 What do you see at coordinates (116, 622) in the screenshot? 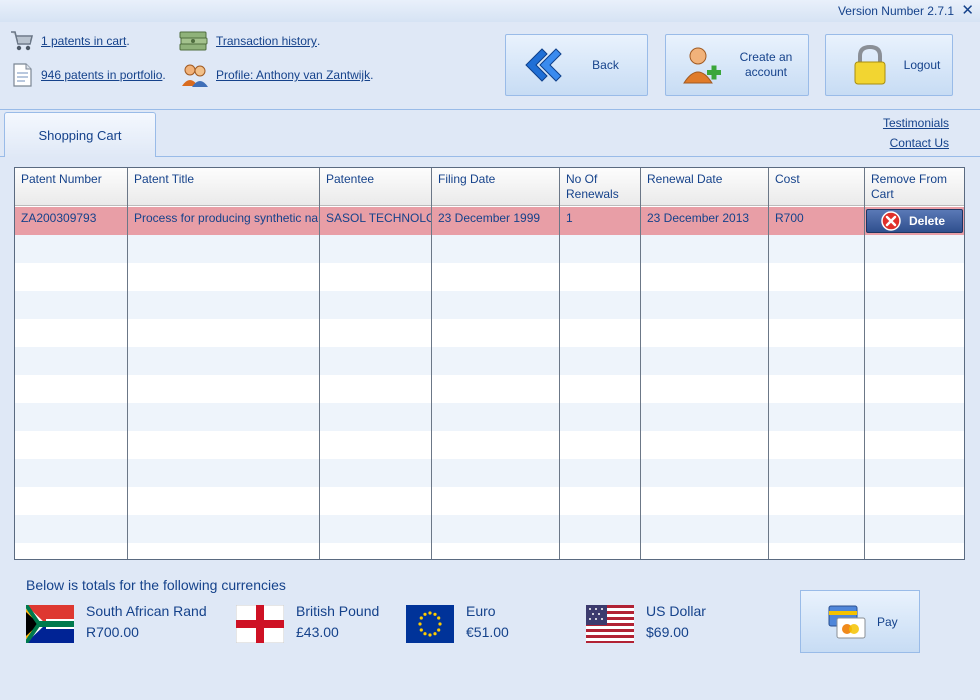
I see `currency-zar: South African Rand R700.00` at bounding box center [116, 622].